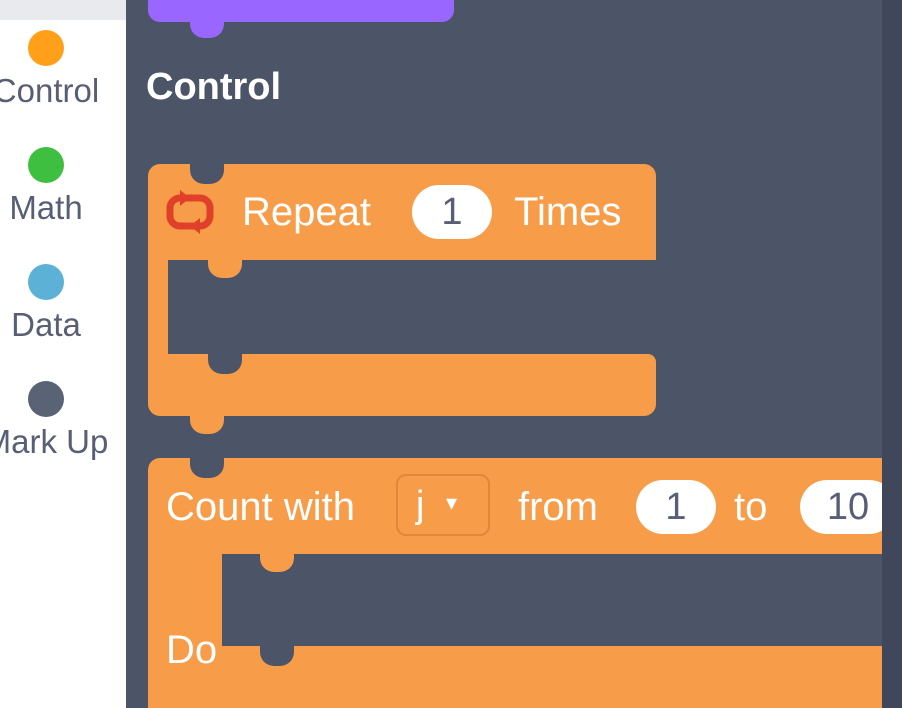 The height and width of the screenshot is (708, 902). I want to click on category-sidebar: Control Math Data Mark Up, so click(63, 354).